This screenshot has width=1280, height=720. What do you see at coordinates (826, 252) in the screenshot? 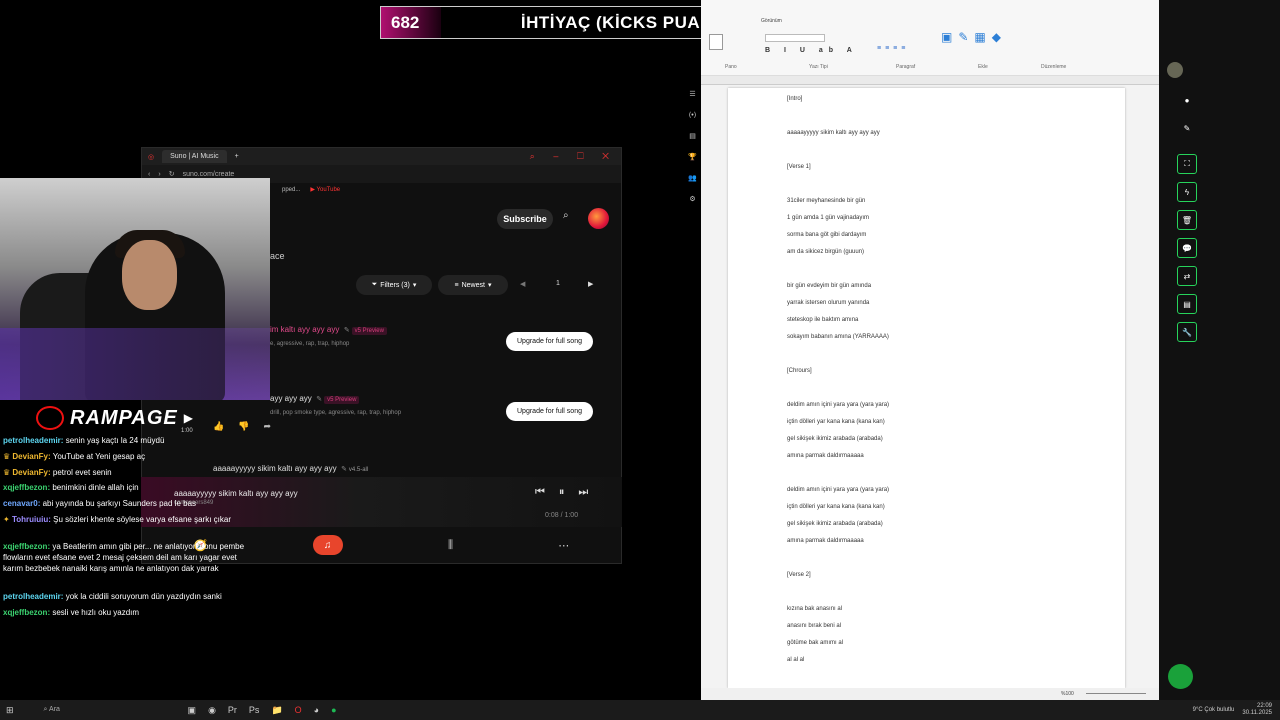
I see `lyric-line: am da sikicez birgün (guuun)` at bounding box center [826, 252].